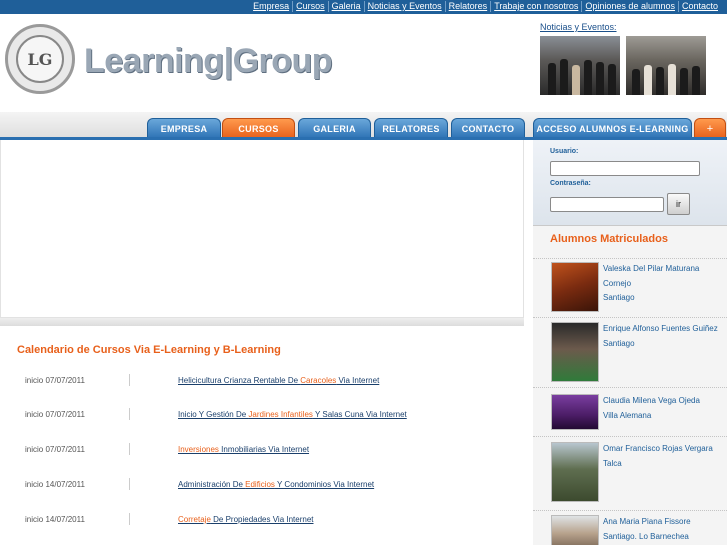  I want to click on top-nav-opiniones: Opiniones de alumnos, so click(629, 6).